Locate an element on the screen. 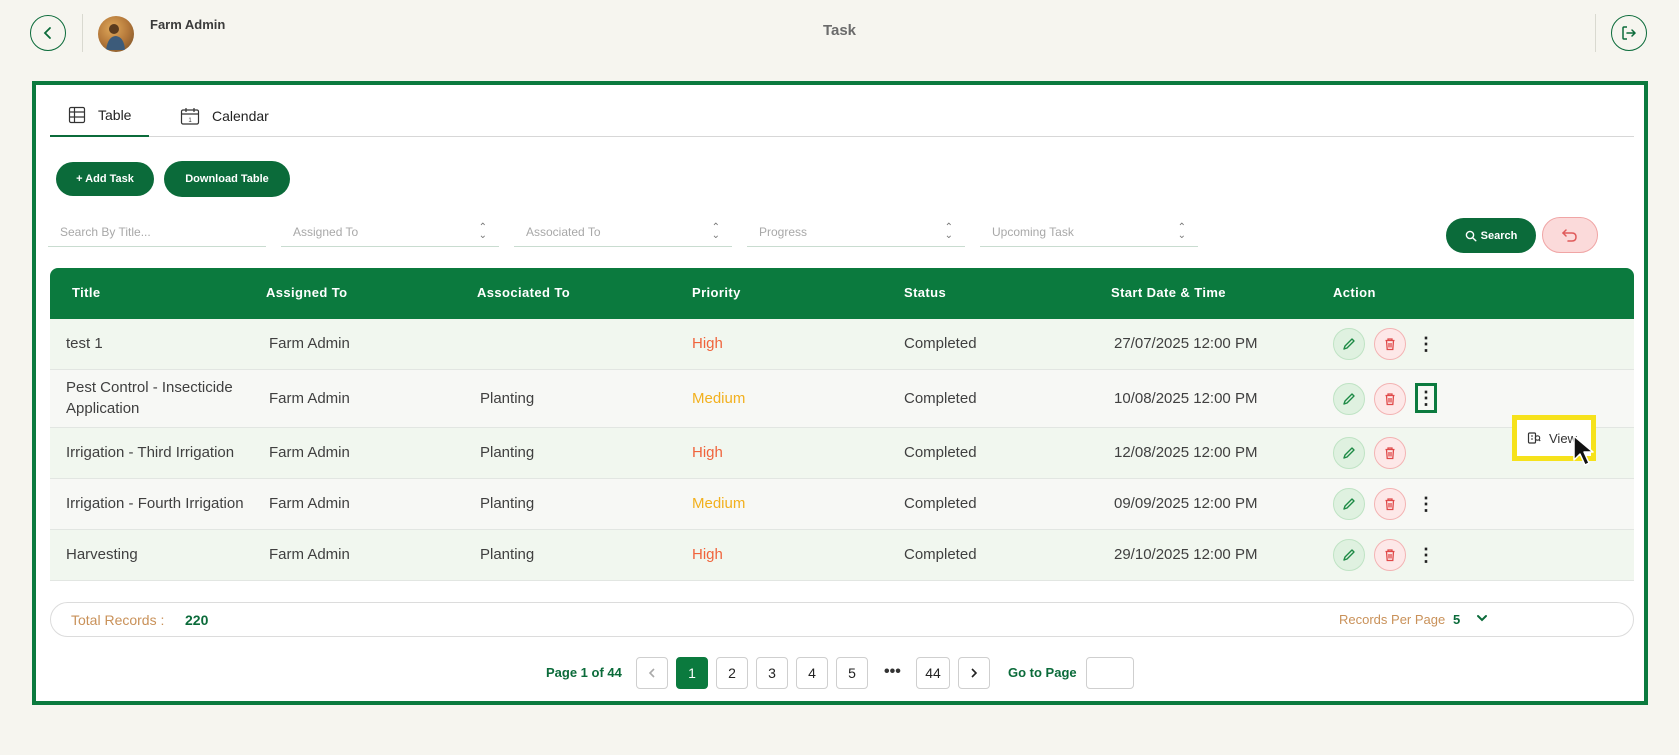 The width and height of the screenshot is (1679, 755). col-start-date: Start Date & Time is located at coordinates (1168, 292).